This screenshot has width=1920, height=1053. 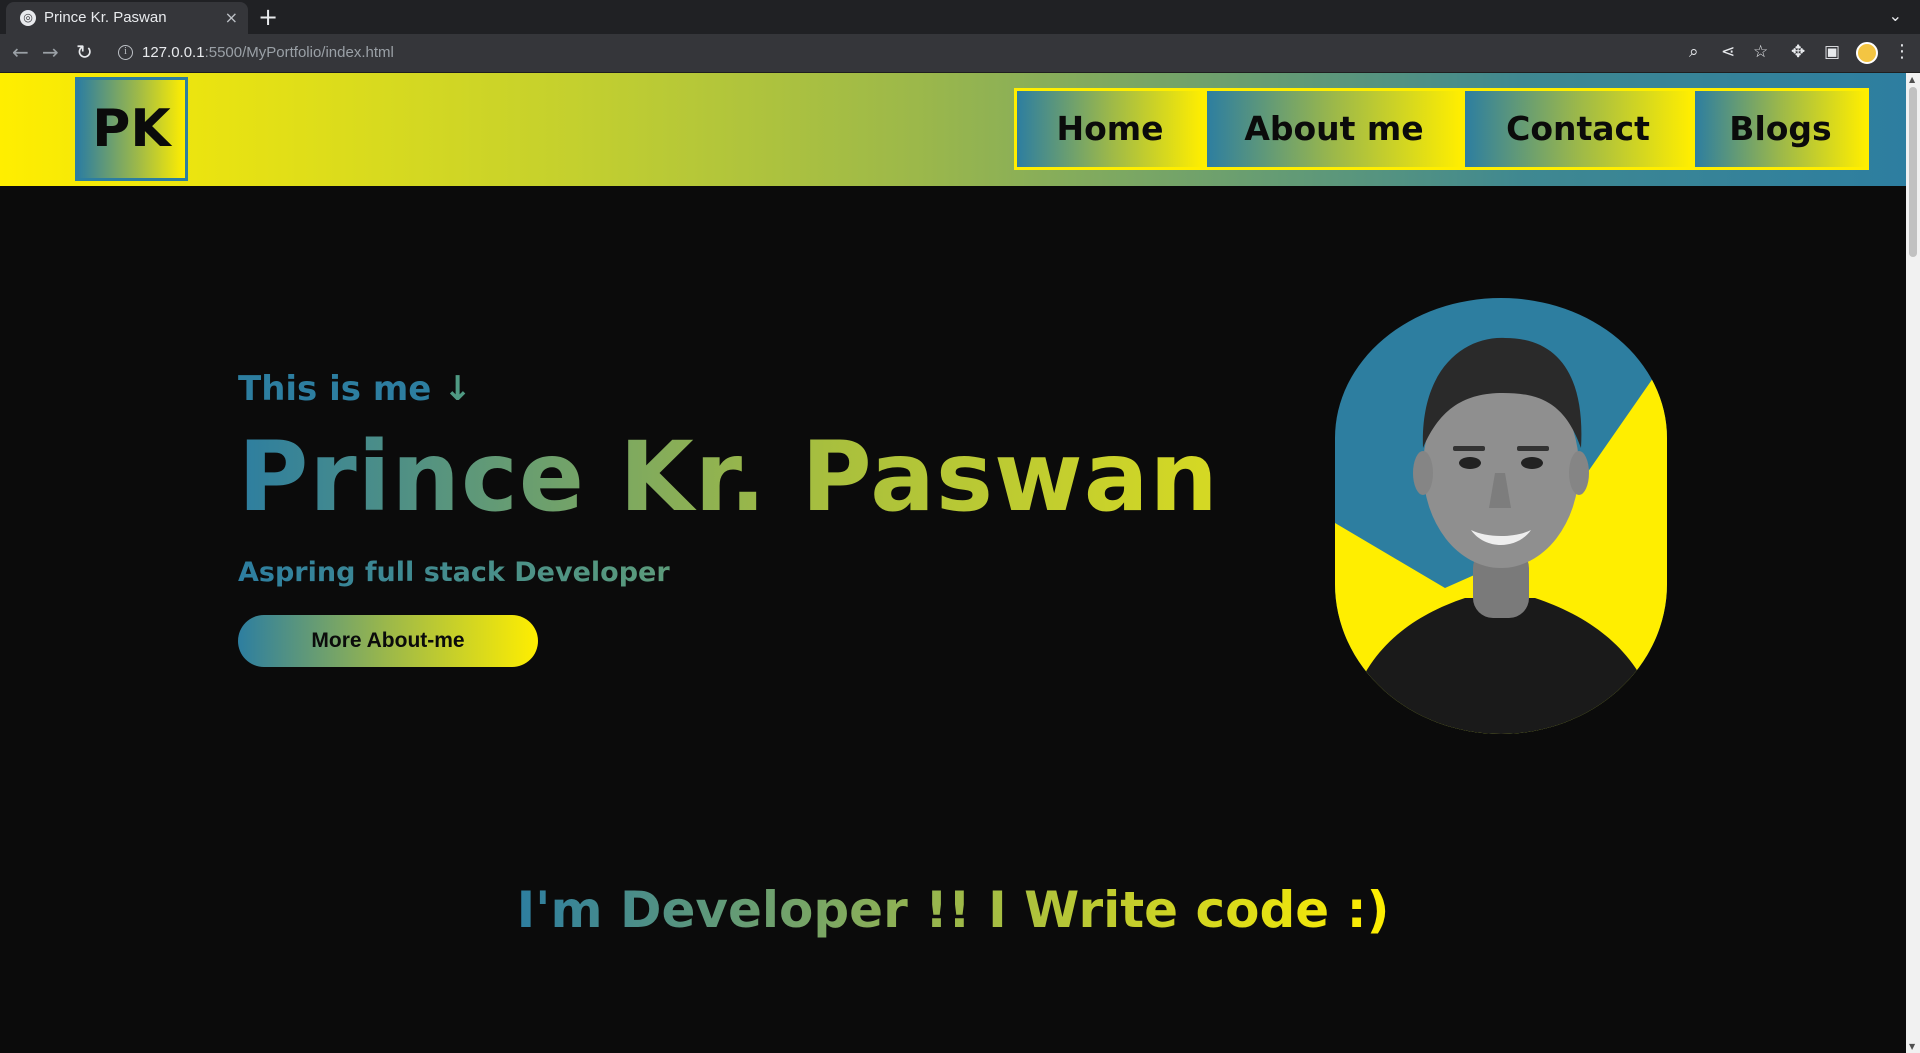 What do you see at coordinates (1110, 129) in the screenshot?
I see `nav-home: Home` at bounding box center [1110, 129].